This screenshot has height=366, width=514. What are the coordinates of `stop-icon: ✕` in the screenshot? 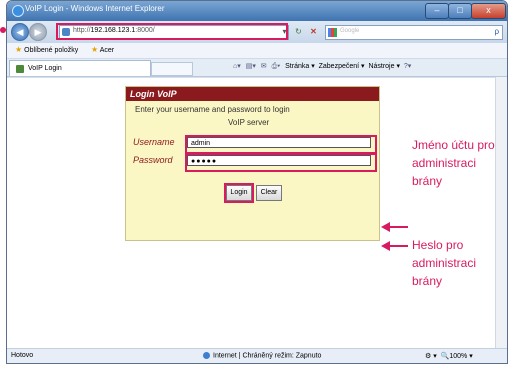 It's located at (313, 31).